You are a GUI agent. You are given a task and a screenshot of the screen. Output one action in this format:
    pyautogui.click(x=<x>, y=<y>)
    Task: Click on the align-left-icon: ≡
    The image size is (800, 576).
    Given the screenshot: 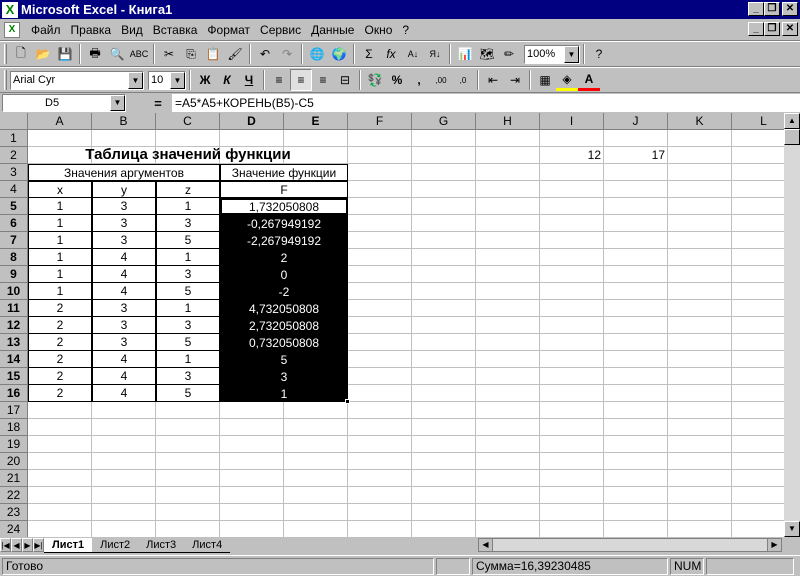 What is the action you would take?
    pyautogui.click(x=279, y=80)
    